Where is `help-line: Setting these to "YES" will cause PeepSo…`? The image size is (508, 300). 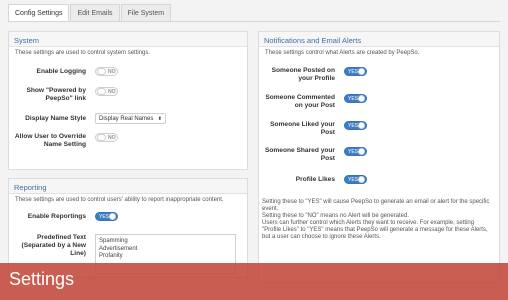
help-line: Setting these to "YES" will cause PeepSo… is located at coordinates (376, 205).